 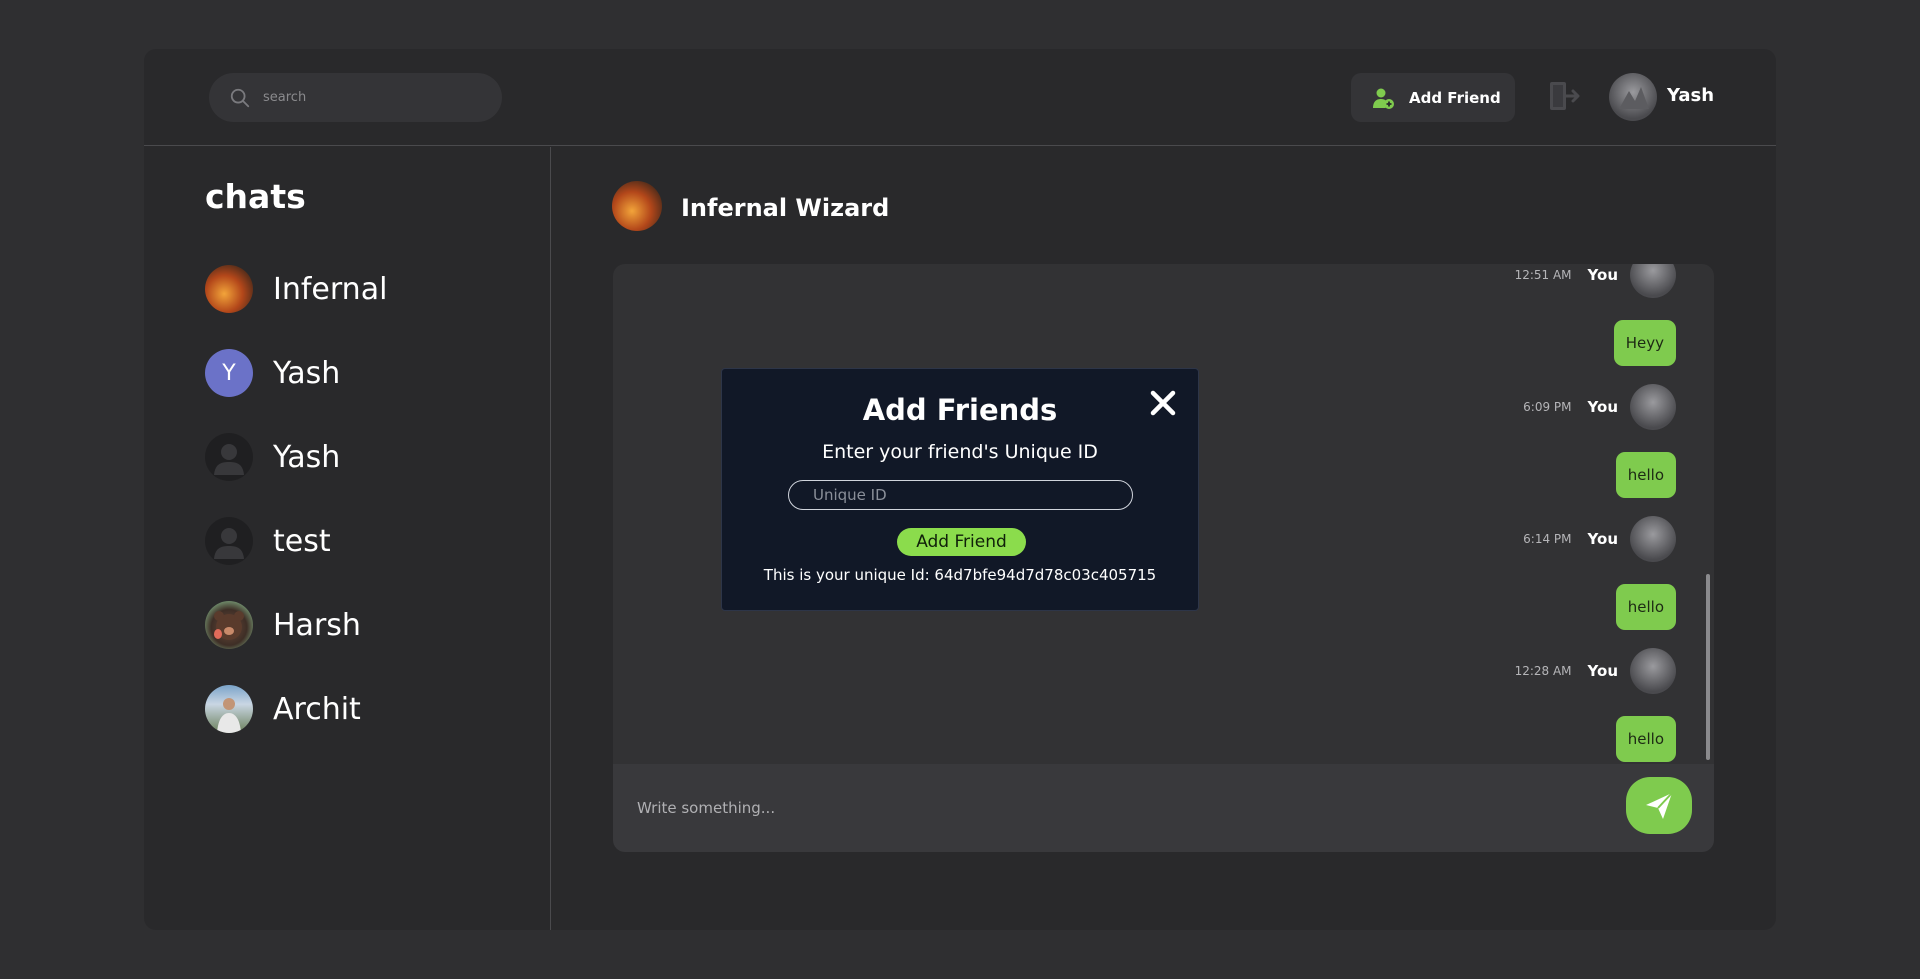 What do you see at coordinates (1547, 539) in the screenshot?
I see `message-time: 6:14 PM` at bounding box center [1547, 539].